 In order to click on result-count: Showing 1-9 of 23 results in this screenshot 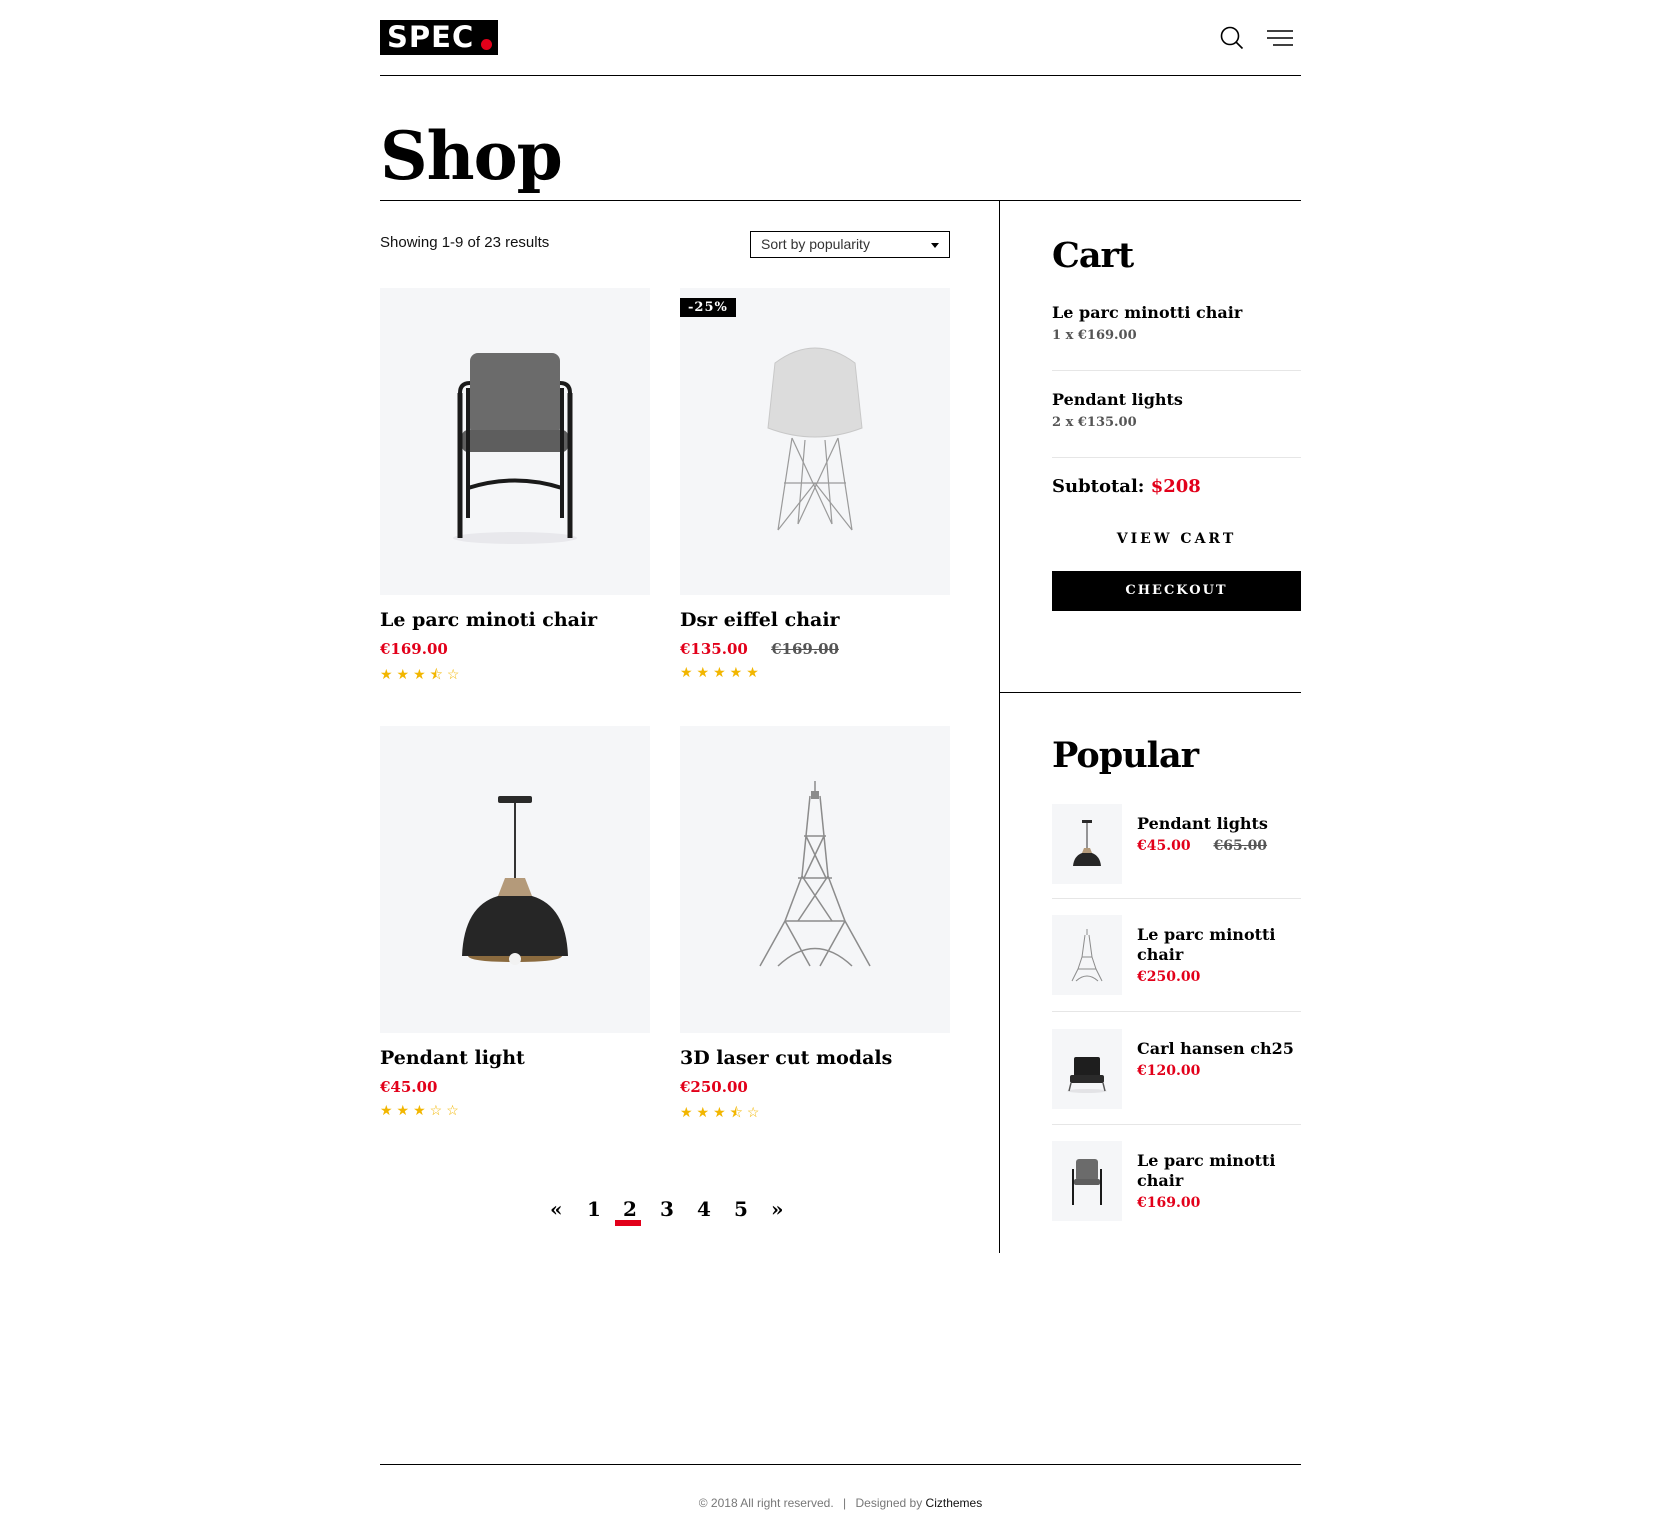, I will do `click(465, 242)`.